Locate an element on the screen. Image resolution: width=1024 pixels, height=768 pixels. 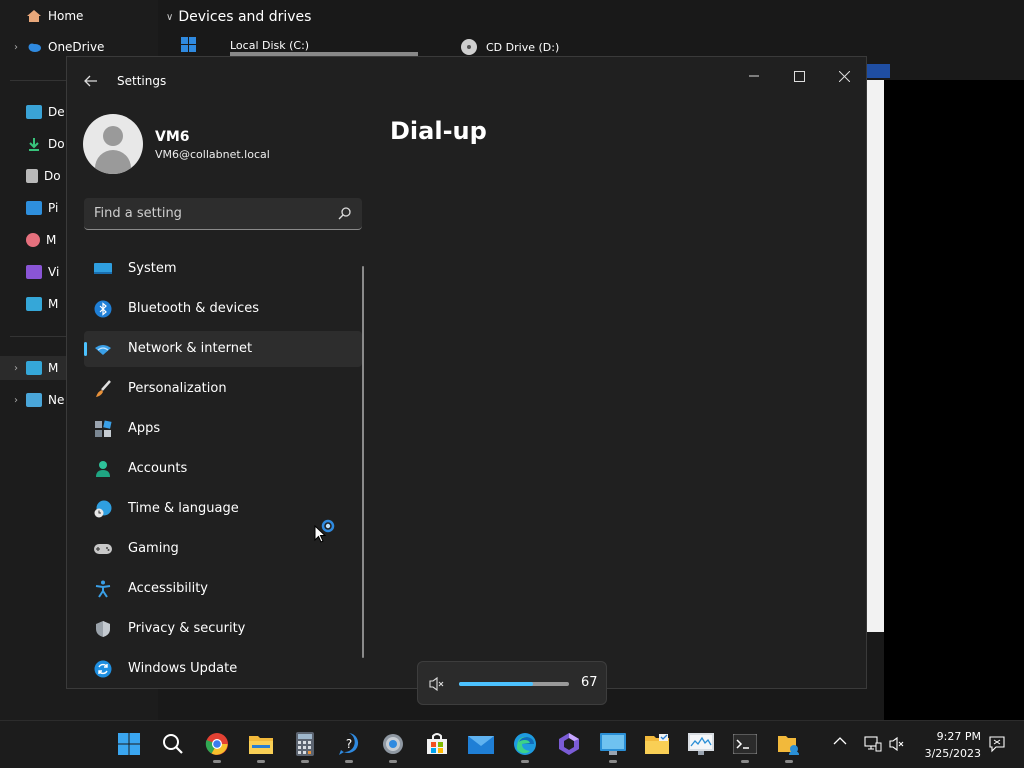
taskbar-settings is located at coordinates (393, 746).